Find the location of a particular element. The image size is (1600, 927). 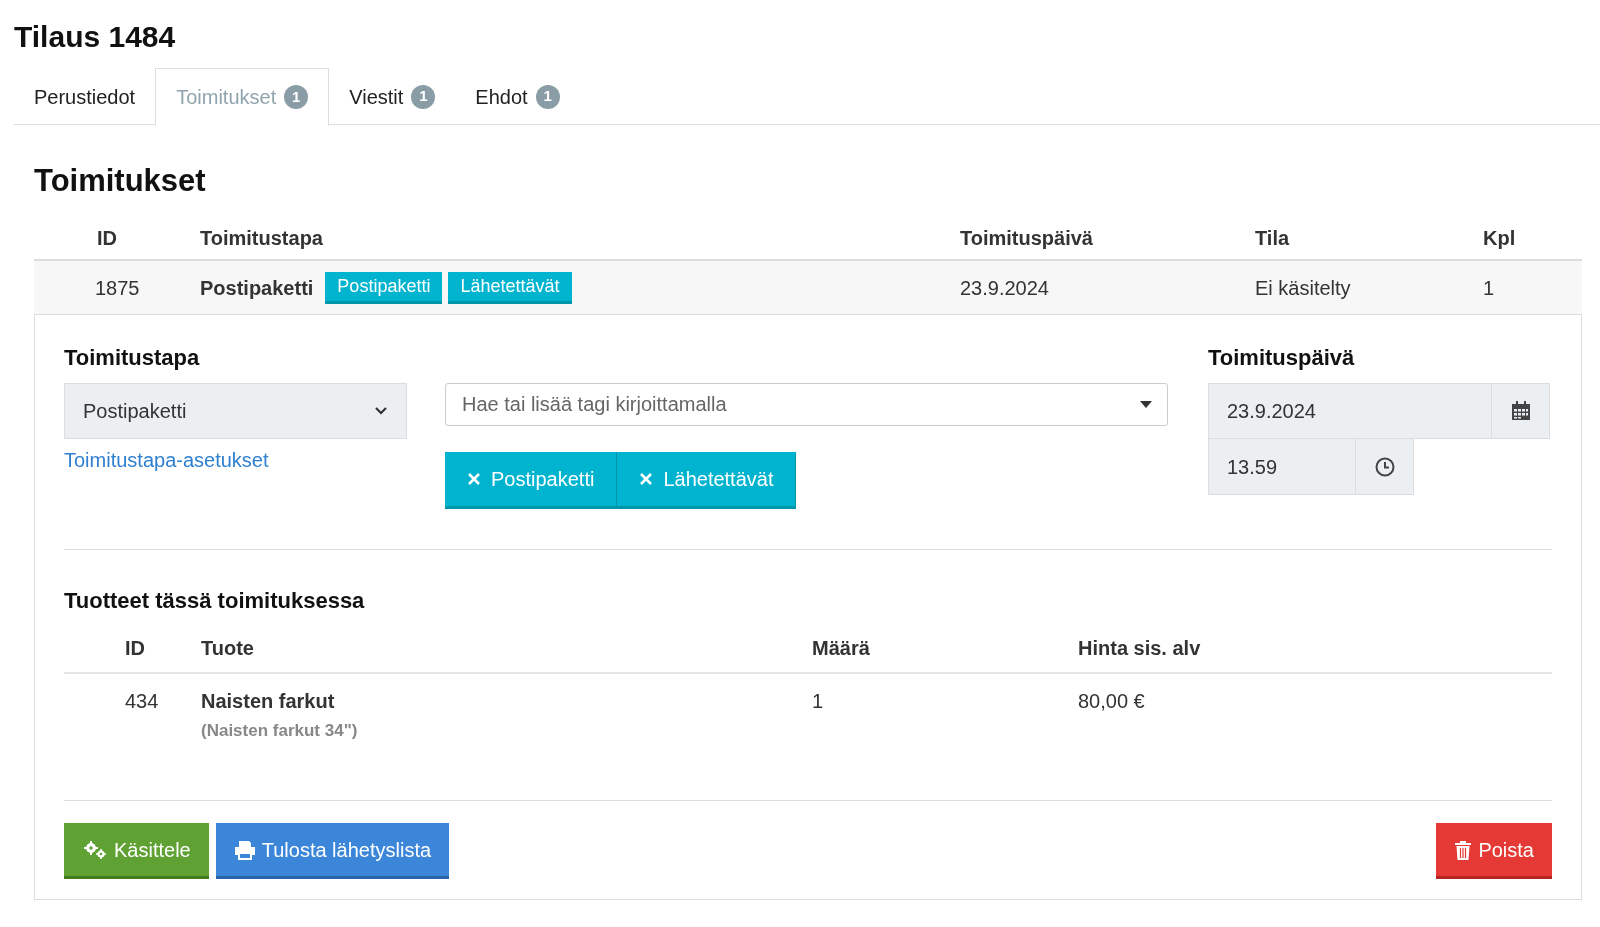

clock-icon is located at coordinates (1384, 466).